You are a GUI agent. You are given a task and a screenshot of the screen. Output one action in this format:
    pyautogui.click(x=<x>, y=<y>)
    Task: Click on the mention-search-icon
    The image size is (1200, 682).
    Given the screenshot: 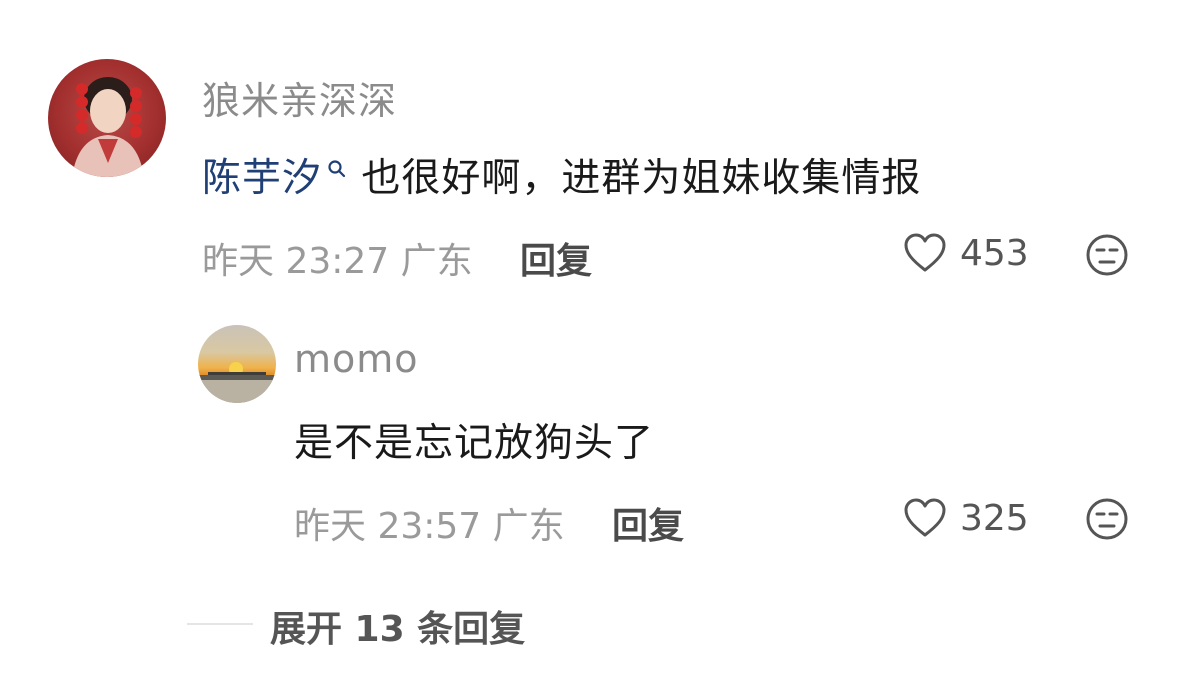 What is the action you would take?
    pyautogui.click(x=337, y=162)
    